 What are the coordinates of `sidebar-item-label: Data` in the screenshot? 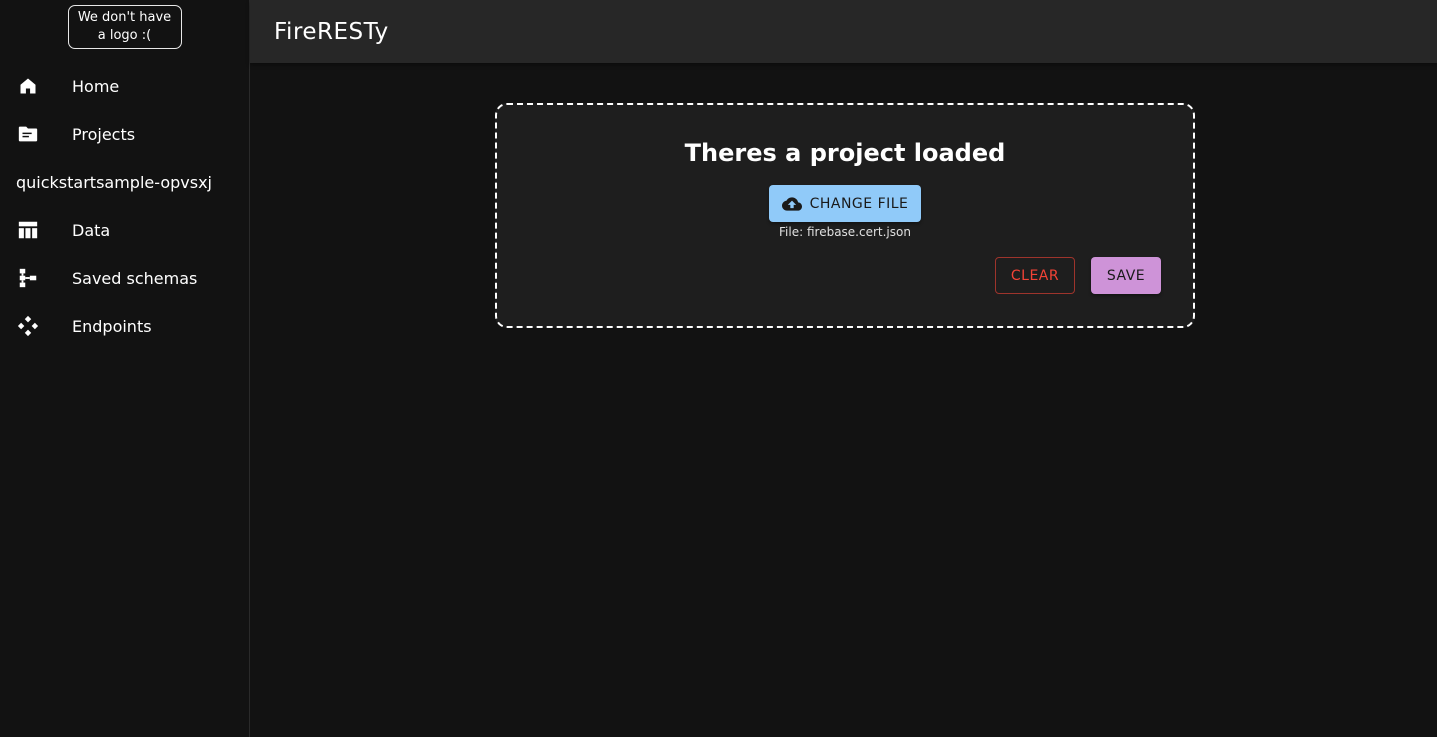 It's located at (91, 230).